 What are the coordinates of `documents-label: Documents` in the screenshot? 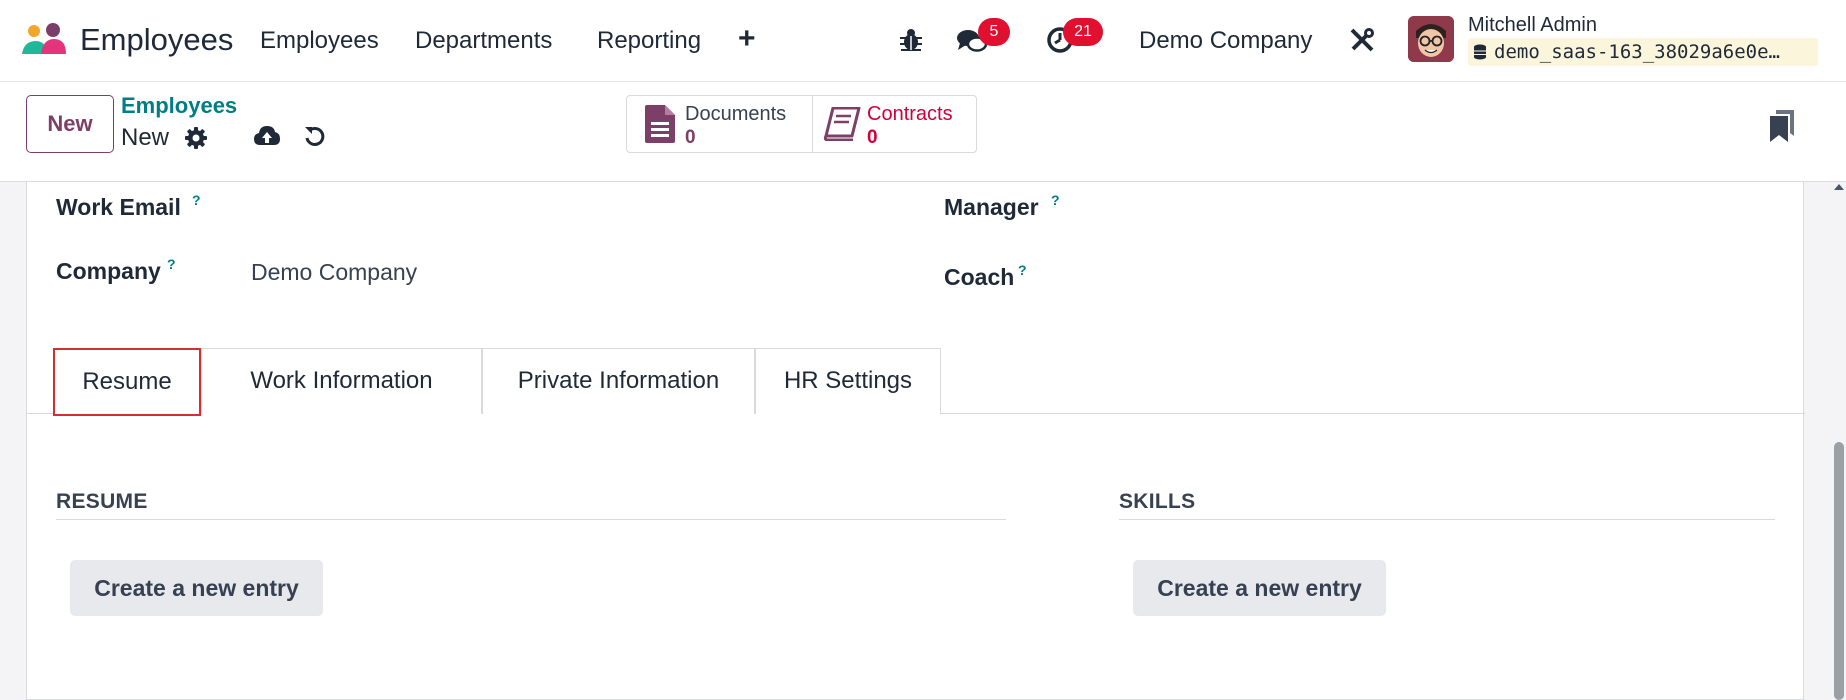 It's located at (736, 114).